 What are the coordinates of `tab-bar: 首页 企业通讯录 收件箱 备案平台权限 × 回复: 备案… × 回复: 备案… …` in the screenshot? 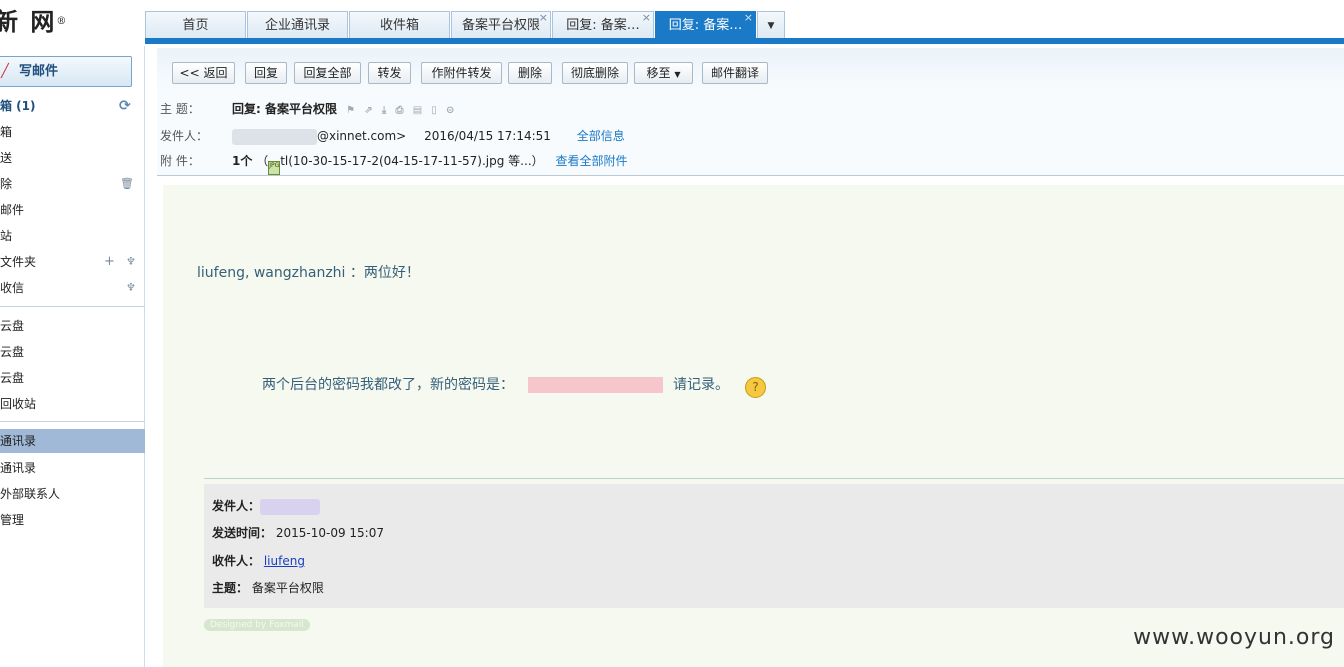 It's located at (744, 23).